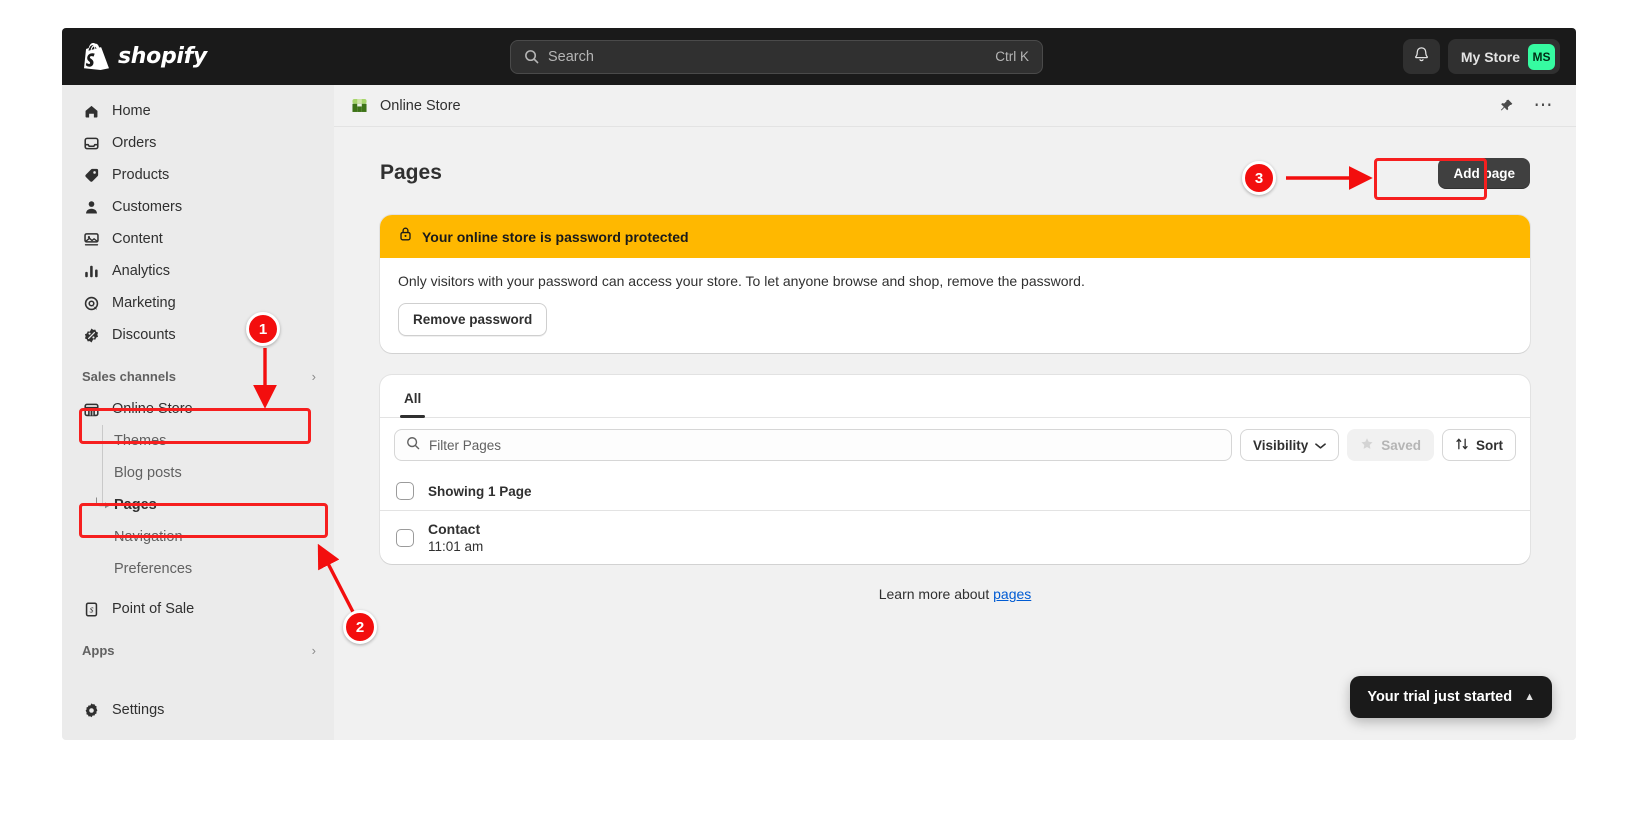 Image resolution: width=1638 pixels, height=815 pixels. What do you see at coordinates (955, 236) in the screenshot?
I see `banner-header: Your online store is password protected` at bounding box center [955, 236].